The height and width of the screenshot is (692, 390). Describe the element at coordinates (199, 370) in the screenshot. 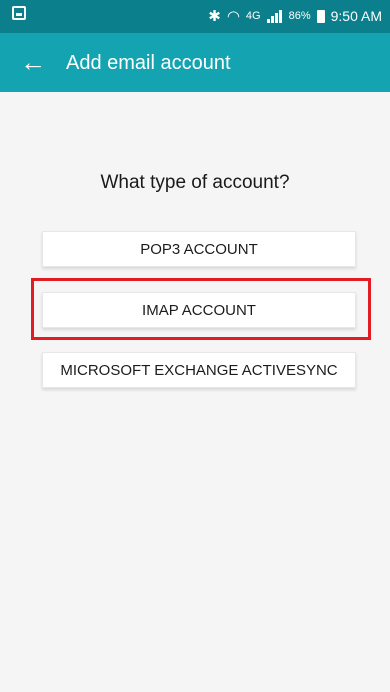

I see `exchange-activesync-button: MICROSOFT EXCHANGE ACTIVESYNC` at that location.